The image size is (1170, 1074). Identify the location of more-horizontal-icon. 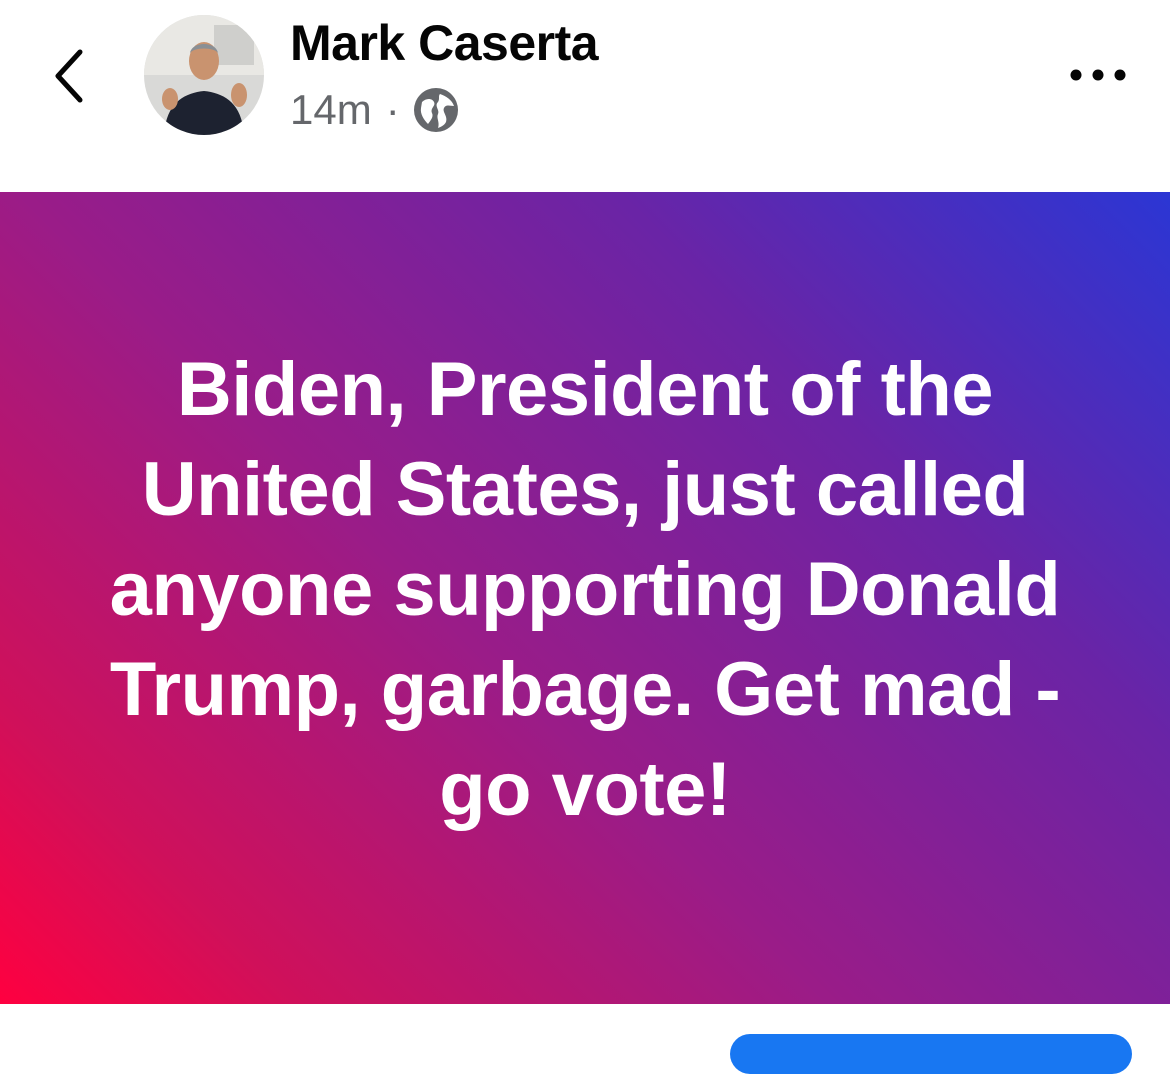
(1098, 75).